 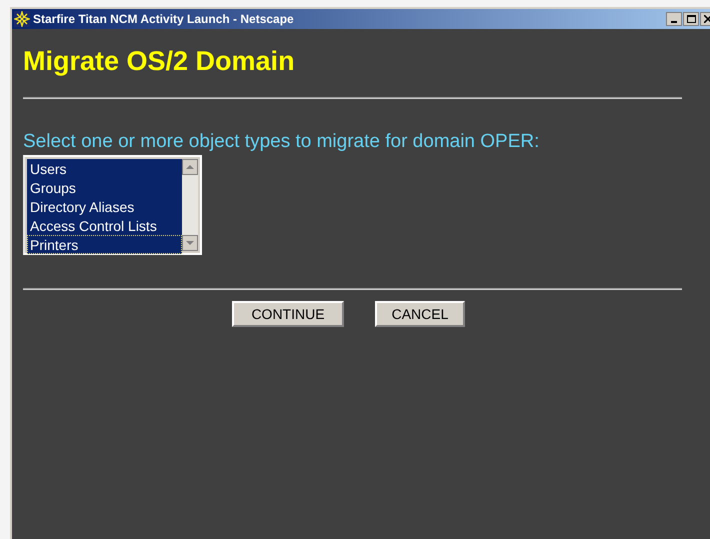 What do you see at coordinates (104, 244) in the screenshot?
I see `list-item: Printers` at bounding box center [104, 244].